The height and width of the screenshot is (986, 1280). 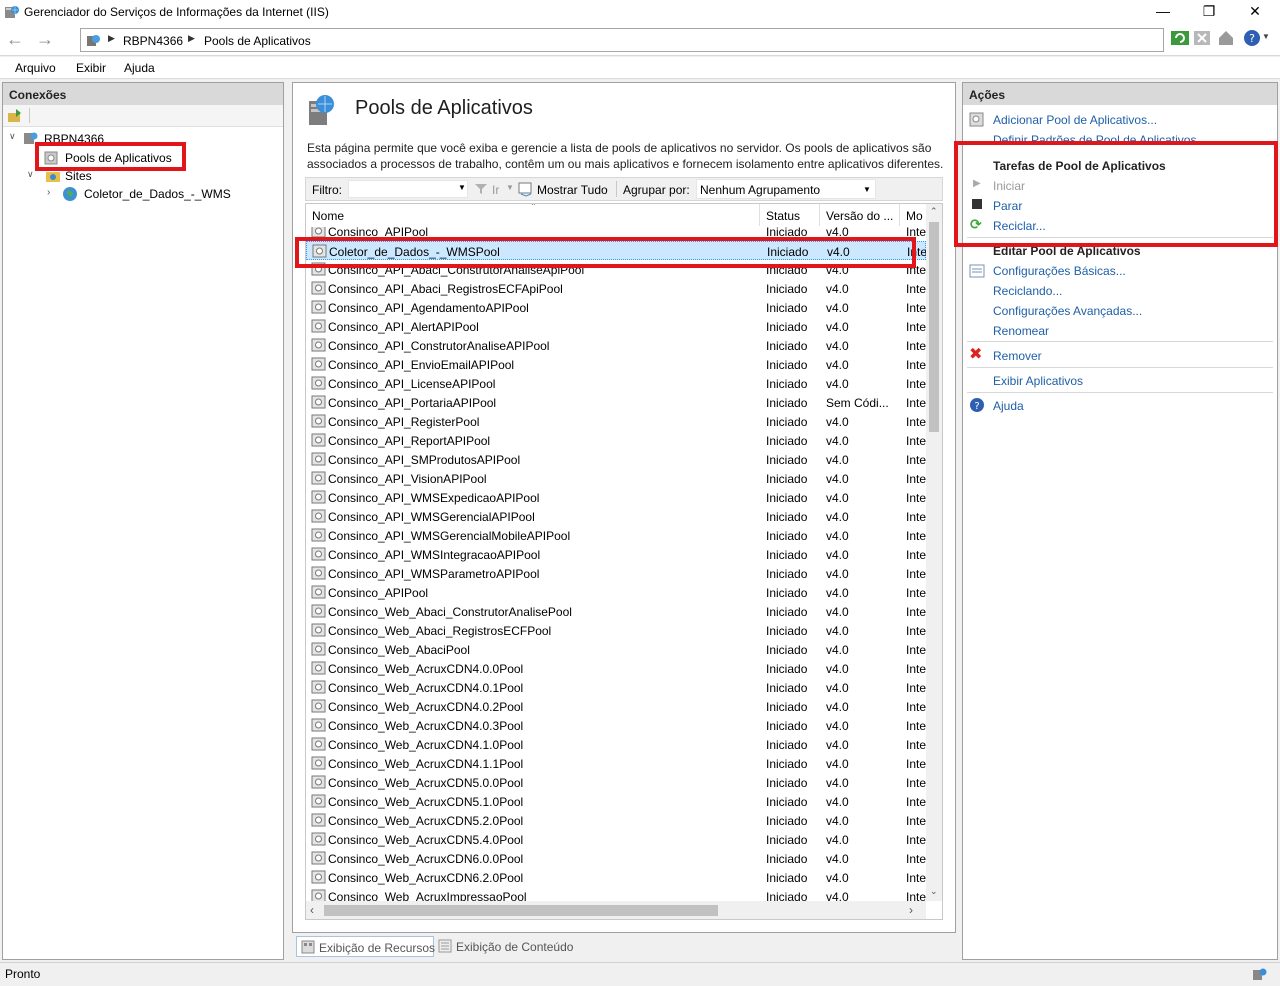 I want to click on refresh-icon, so click(x=1180, y=38).